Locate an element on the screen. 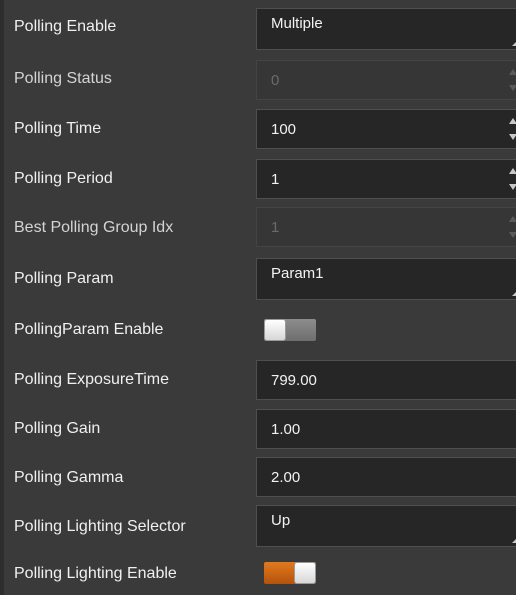 The height and width of the screenshot is (595, 516). polling-period-spinbox: 1 is located at coordinates (386, 179).